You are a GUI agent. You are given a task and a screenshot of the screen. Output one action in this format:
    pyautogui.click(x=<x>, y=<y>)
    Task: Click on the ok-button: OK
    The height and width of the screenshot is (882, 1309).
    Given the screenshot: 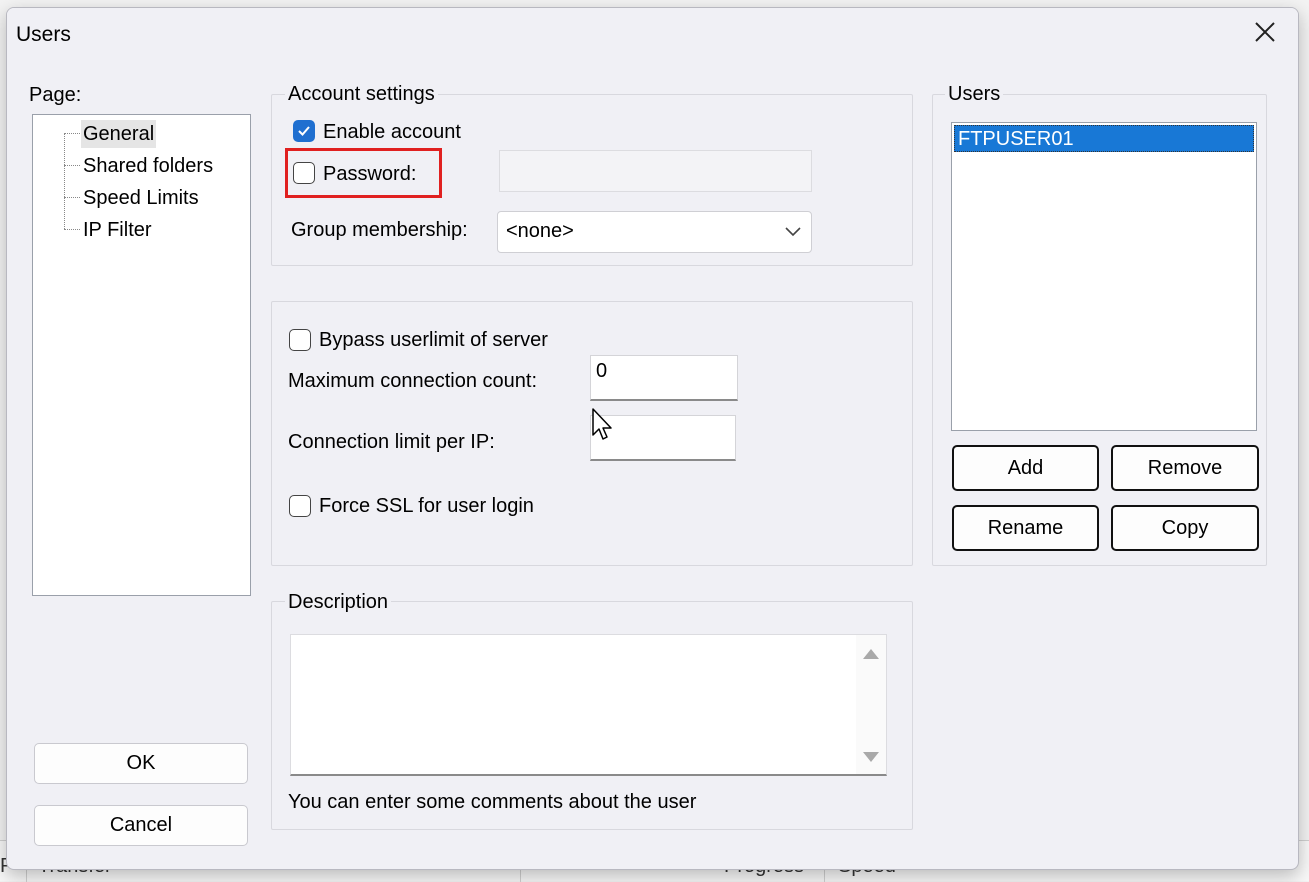 What is the action you would take?
    pyautogui.click(x=141, y=763)
    